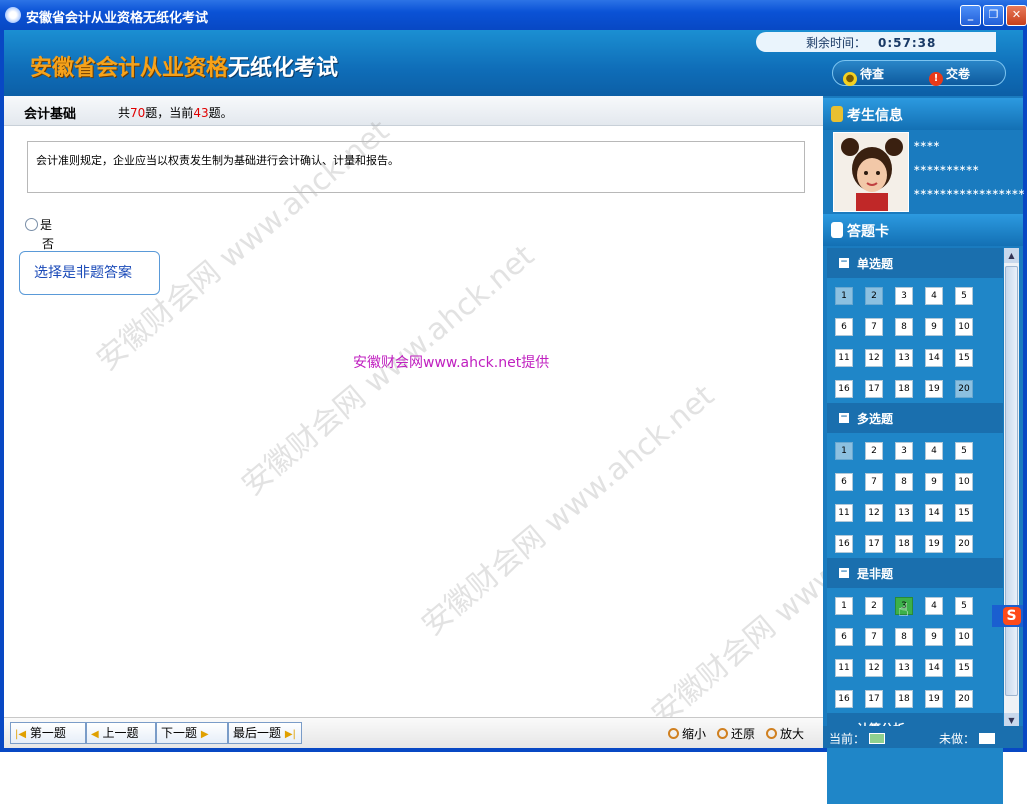  I want to click on first-icon: |◀, so click(21, 734).